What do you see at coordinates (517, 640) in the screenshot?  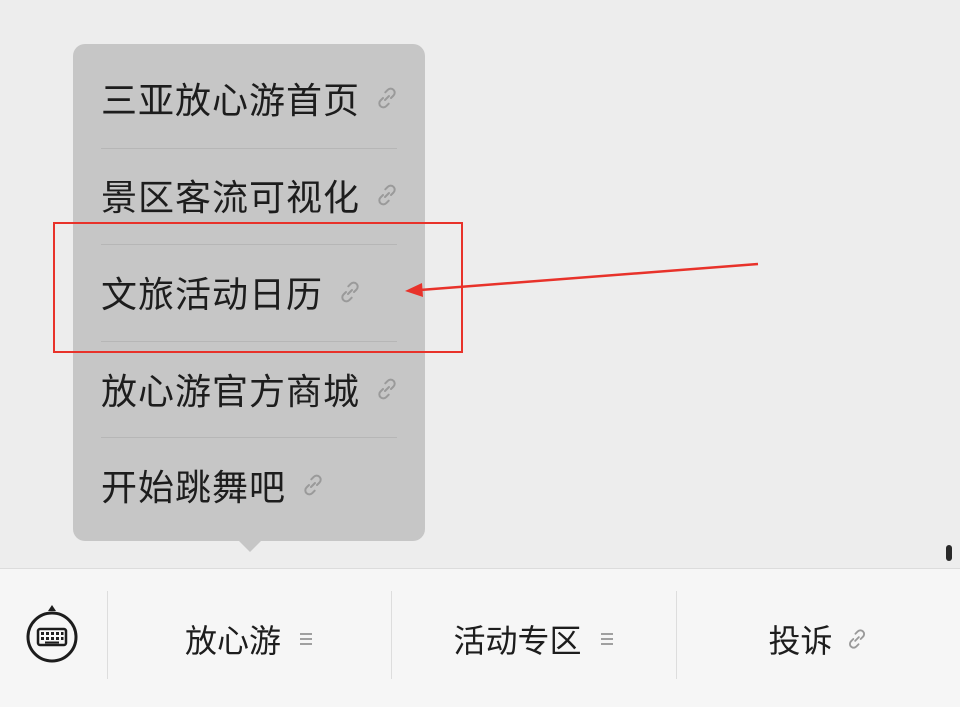 I see `tab-label: 活动专区` at bounding box center [517, 640].